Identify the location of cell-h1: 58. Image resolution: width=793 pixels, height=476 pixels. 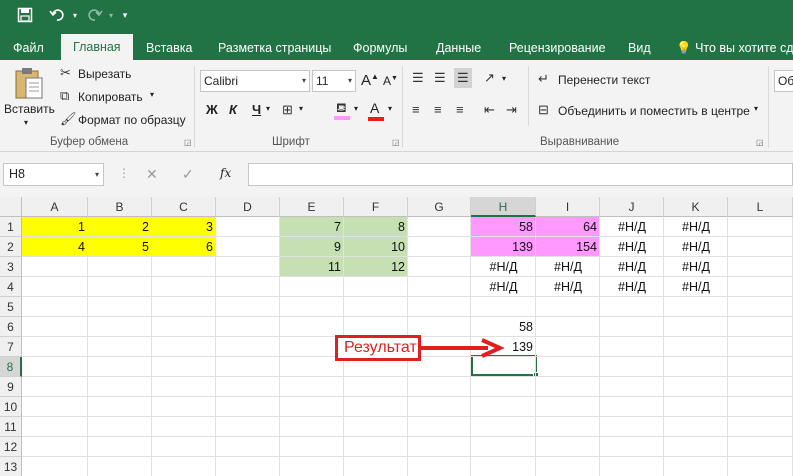
(503, 227).